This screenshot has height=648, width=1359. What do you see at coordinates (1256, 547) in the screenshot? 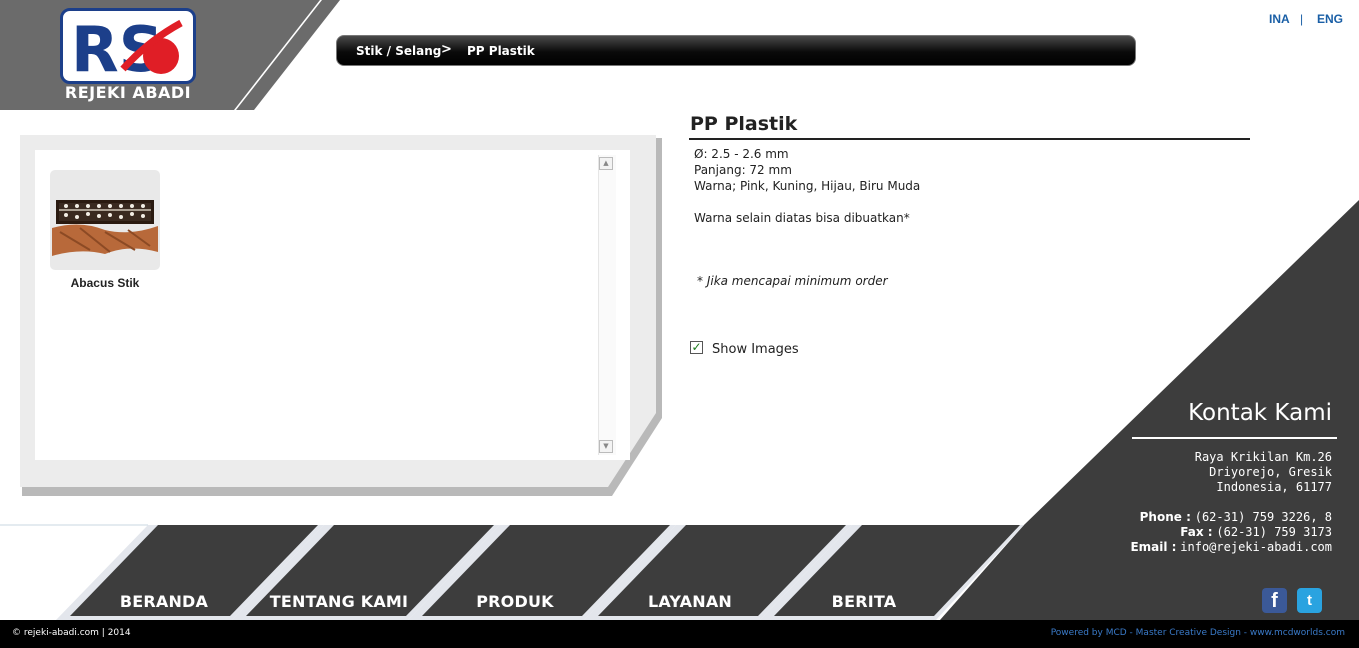
I see `email-value: info@rejeki-abadi.com` at bounding box center [1256, 547].